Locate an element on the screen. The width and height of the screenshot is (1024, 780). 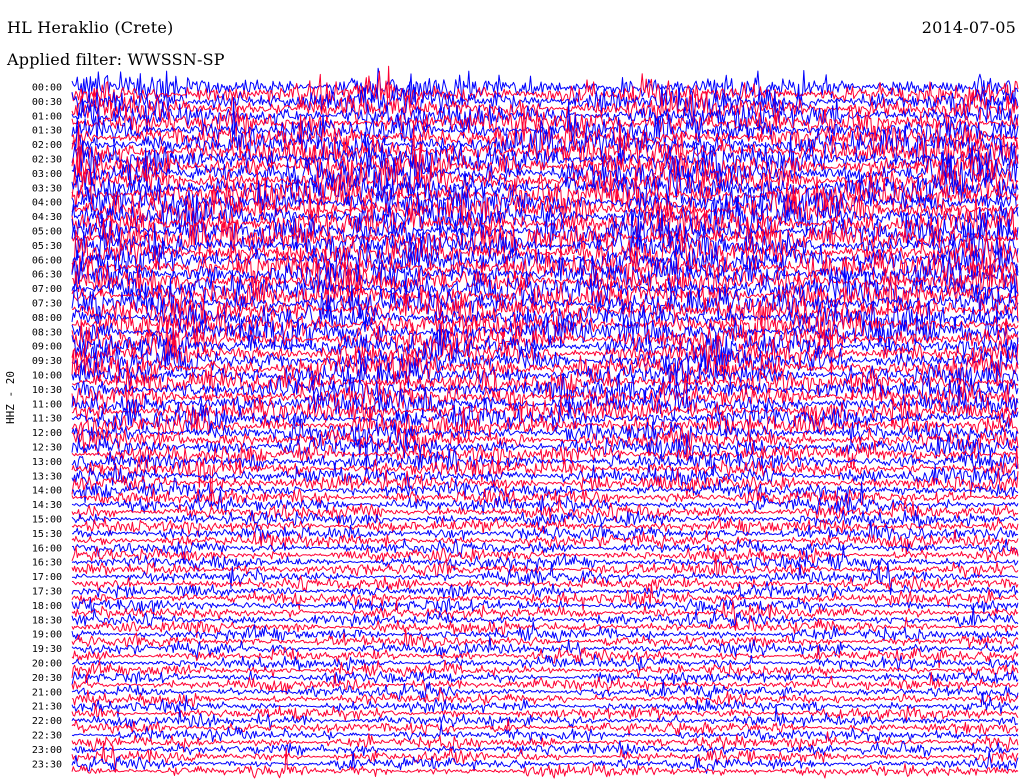
time-tick-label: 04:30 is located at coordinates (47, 217).